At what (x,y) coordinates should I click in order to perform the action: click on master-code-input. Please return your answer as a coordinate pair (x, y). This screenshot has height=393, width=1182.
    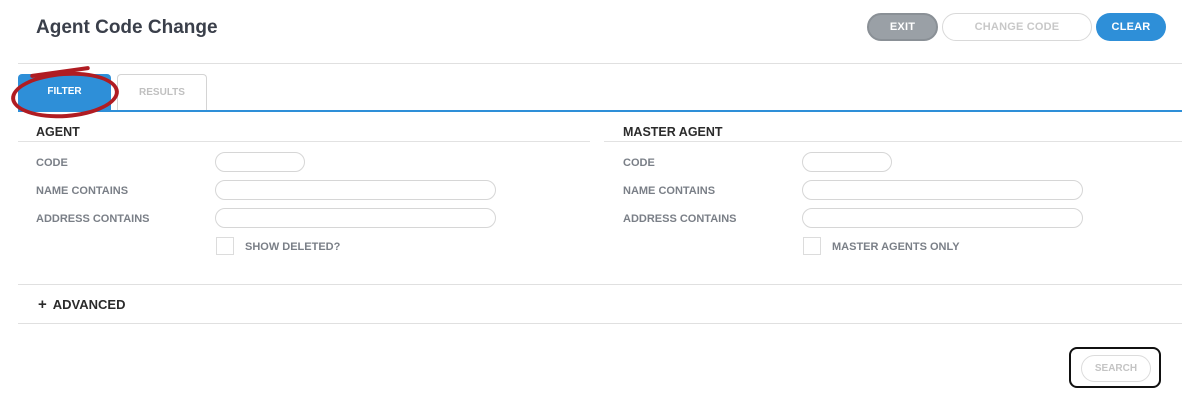
    Looking at the image, I should click on (847, 162).